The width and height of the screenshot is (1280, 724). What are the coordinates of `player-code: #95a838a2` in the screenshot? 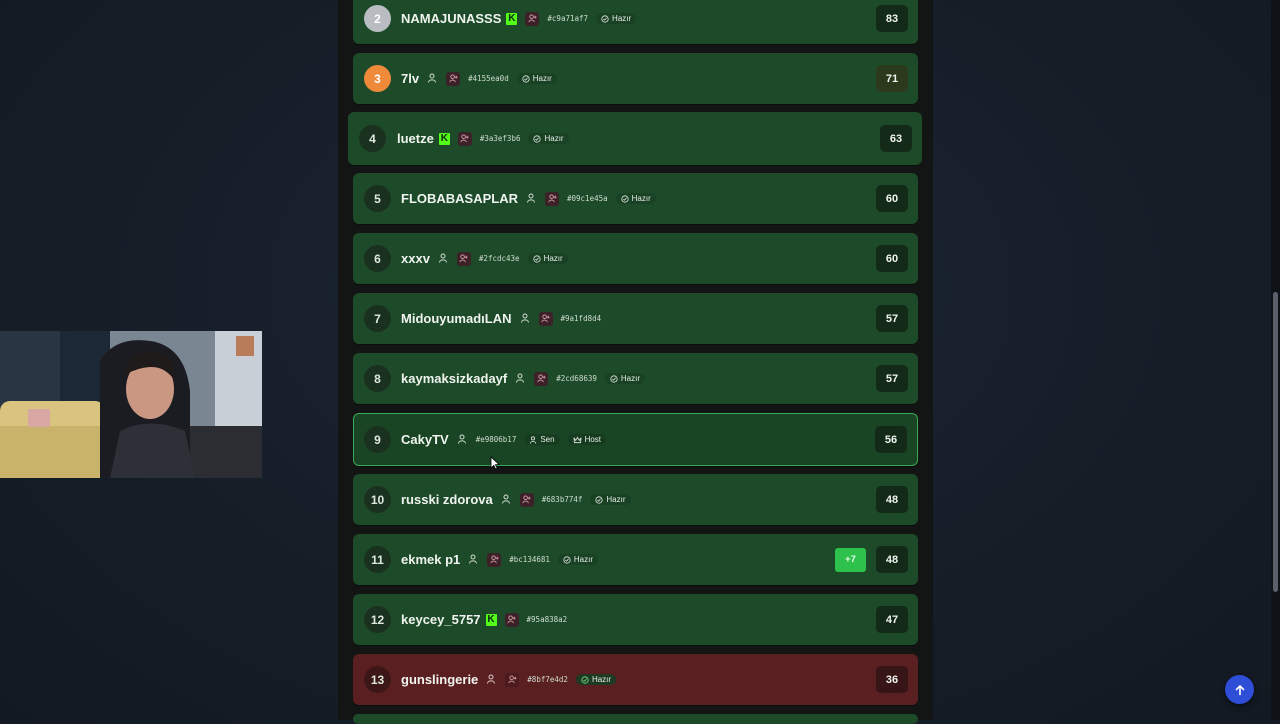 It's located at (547, 619).